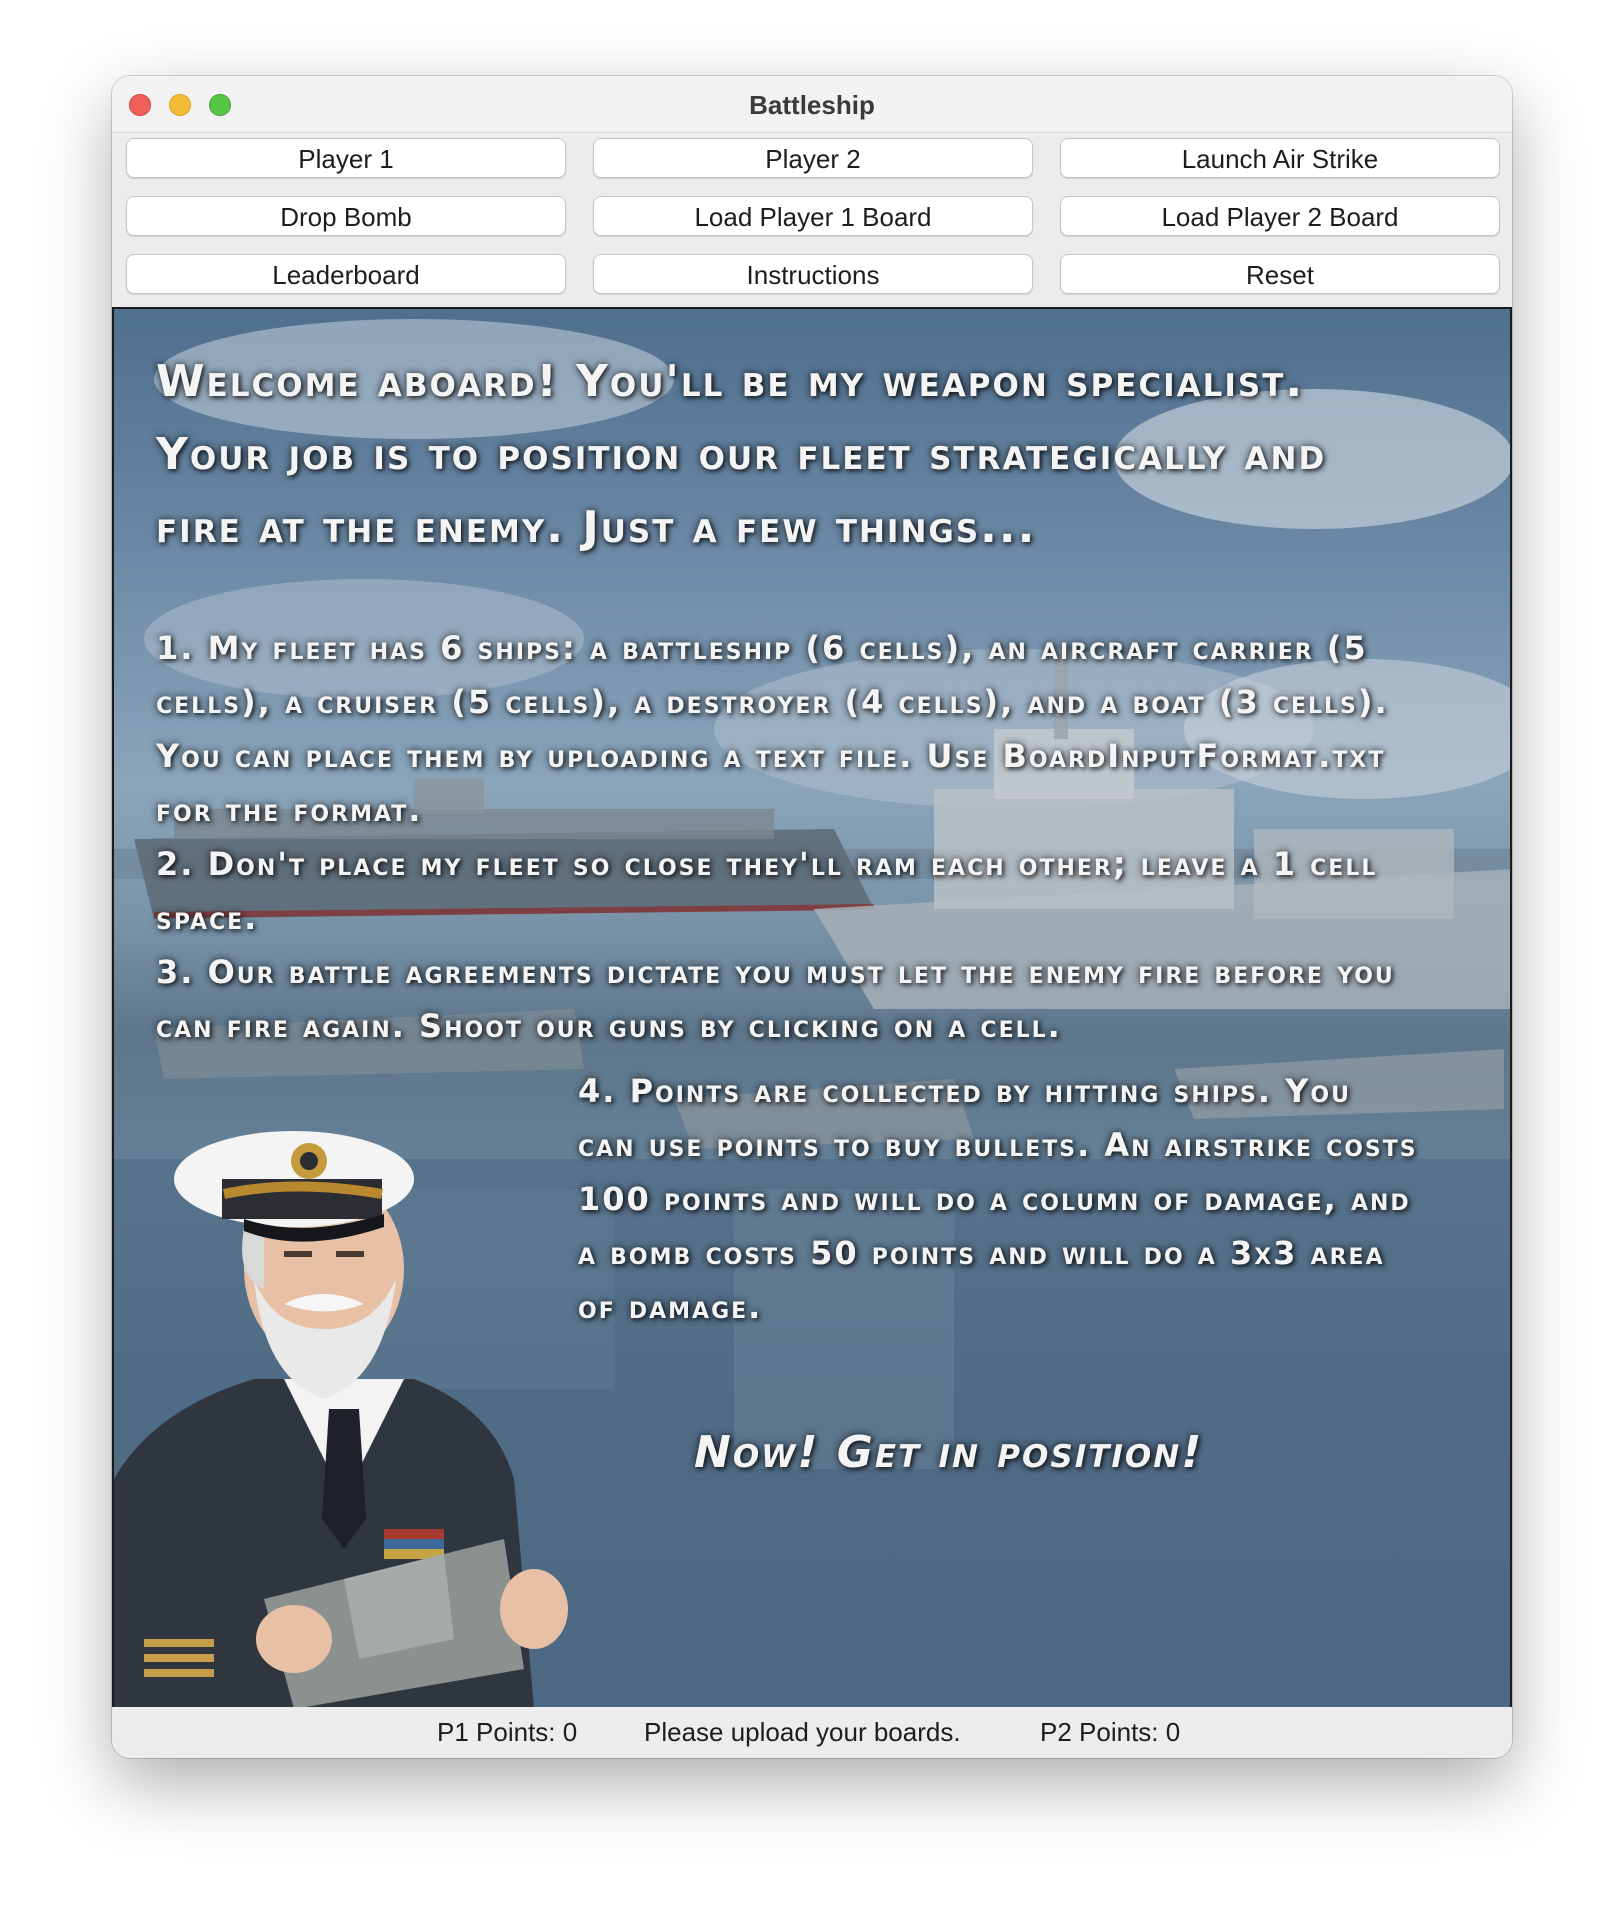 The image size is (1624, 1906). Describe the element at coordinates (813, 216) in the screenshot. I see `load-player-1-board-button: Load Player 1 Board` at that location.